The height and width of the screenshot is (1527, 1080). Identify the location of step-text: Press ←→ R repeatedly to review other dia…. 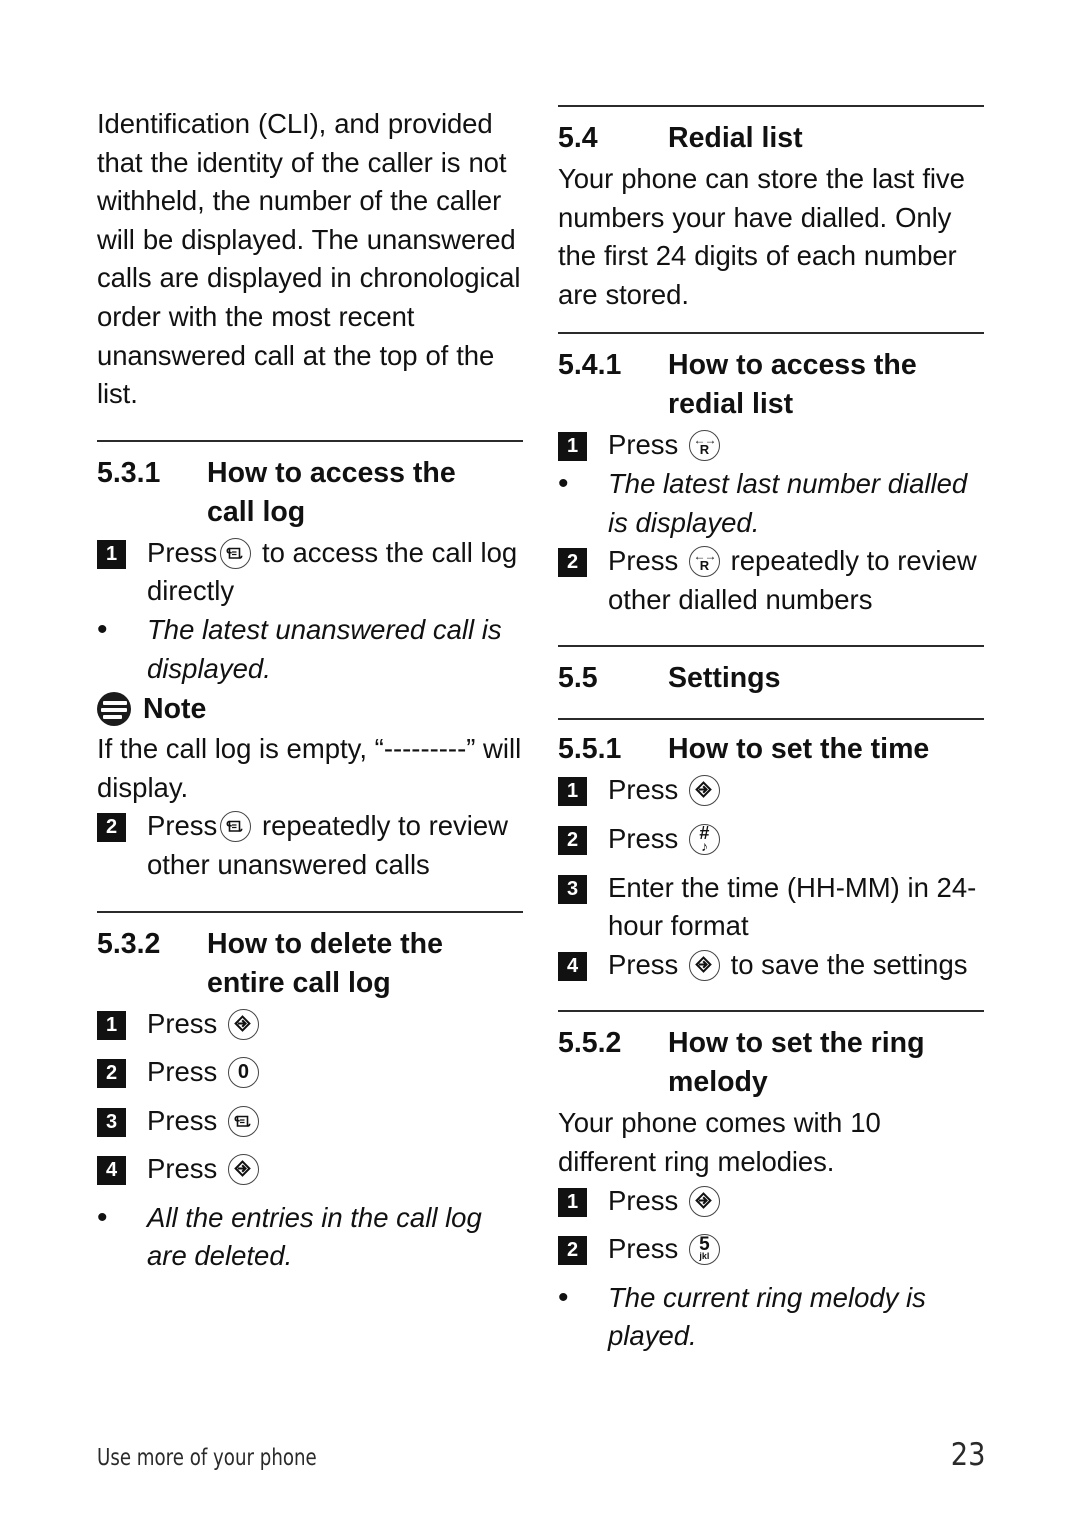
(792, 580).